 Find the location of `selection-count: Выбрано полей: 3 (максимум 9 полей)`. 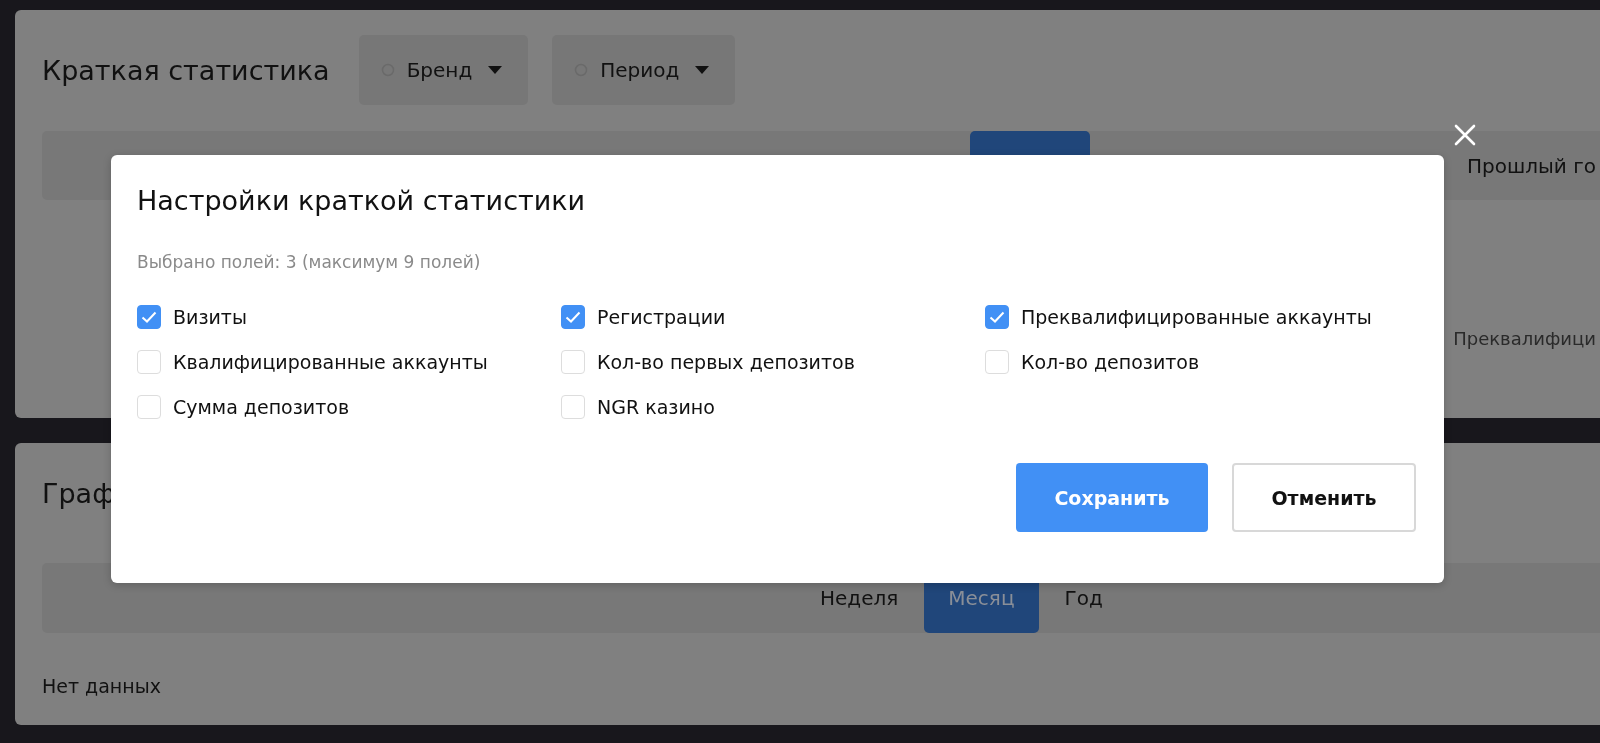

selection-count: Выбрано полей: 3 (максимум 9 полей) is located at coordinates (309, 262).